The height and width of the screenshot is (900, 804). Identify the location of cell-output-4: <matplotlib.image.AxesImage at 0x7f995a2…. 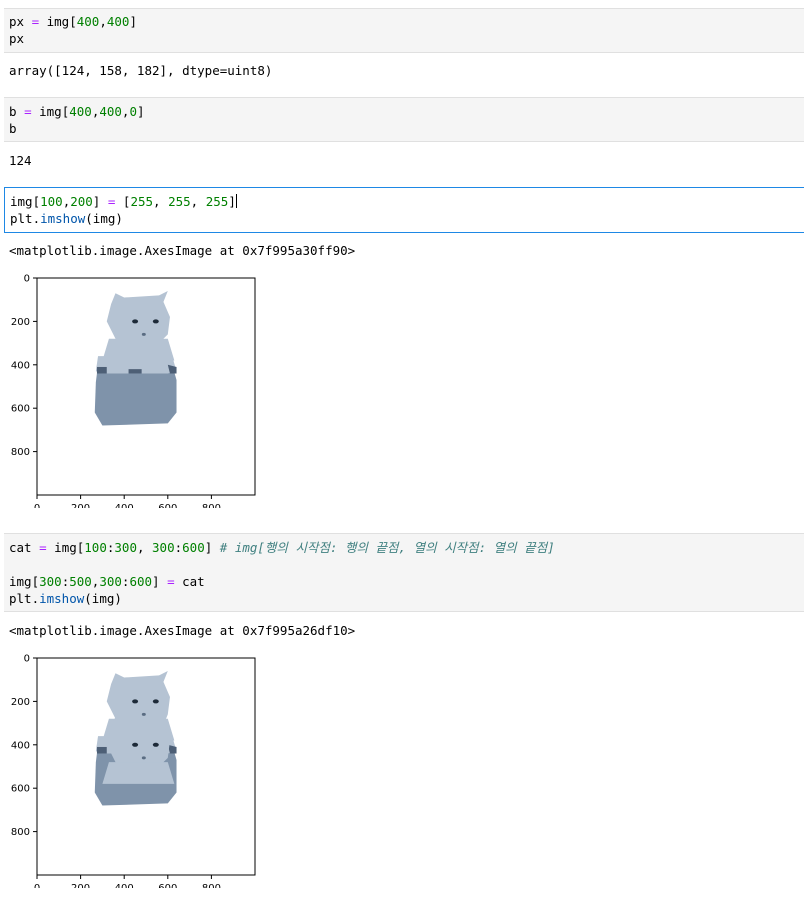
(182, 630).